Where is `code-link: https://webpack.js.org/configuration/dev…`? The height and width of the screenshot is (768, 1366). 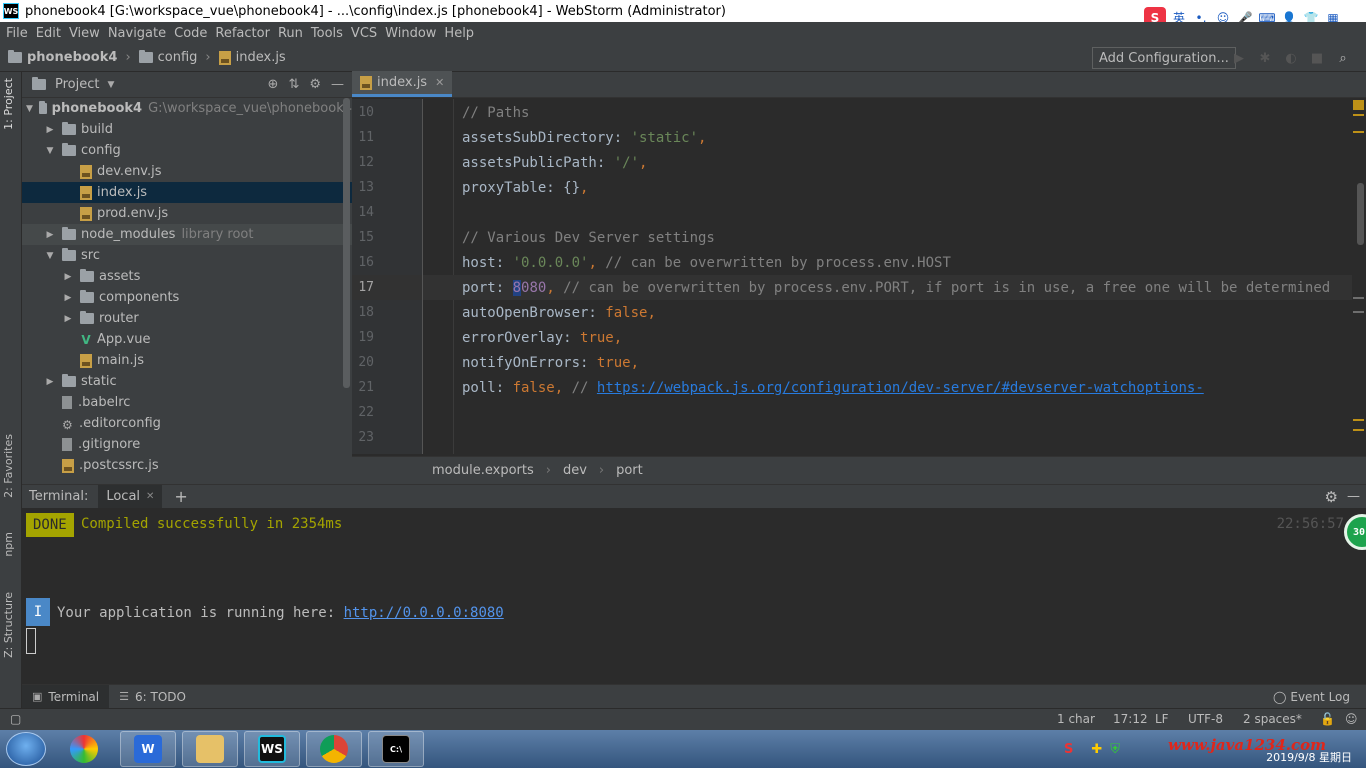 code-link: https://webpack.js.org/configuration/dev… is located at coordinates (900, 388).